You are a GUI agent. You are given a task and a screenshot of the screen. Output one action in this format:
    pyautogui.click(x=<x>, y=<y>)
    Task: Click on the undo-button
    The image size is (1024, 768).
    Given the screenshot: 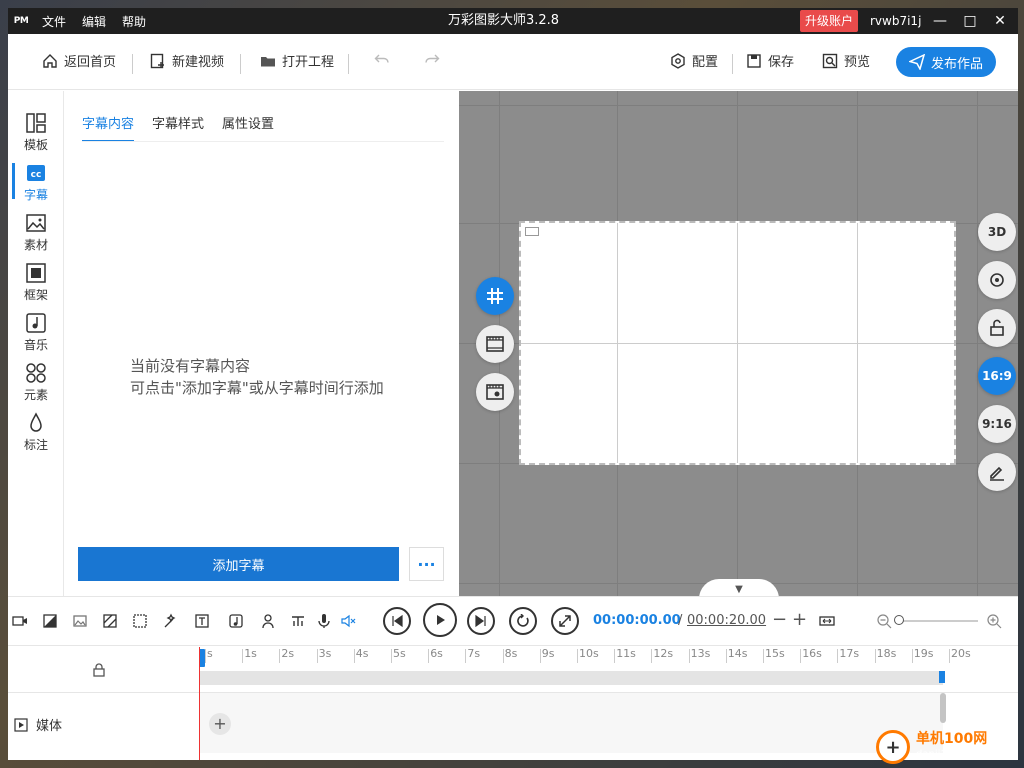 What is the action you would take?
    pyautogui.click(x=382, y=59)
    